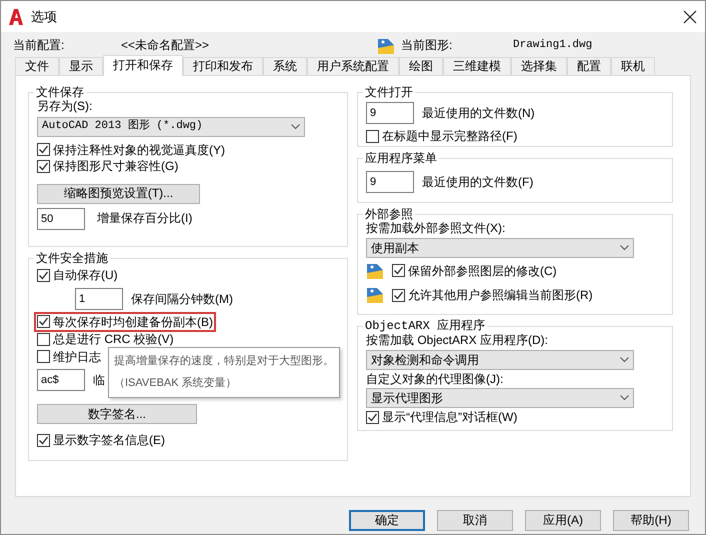 This screenshot has width=706, height=535. I want to click on group-title: 文件保存, so click(60, 92).